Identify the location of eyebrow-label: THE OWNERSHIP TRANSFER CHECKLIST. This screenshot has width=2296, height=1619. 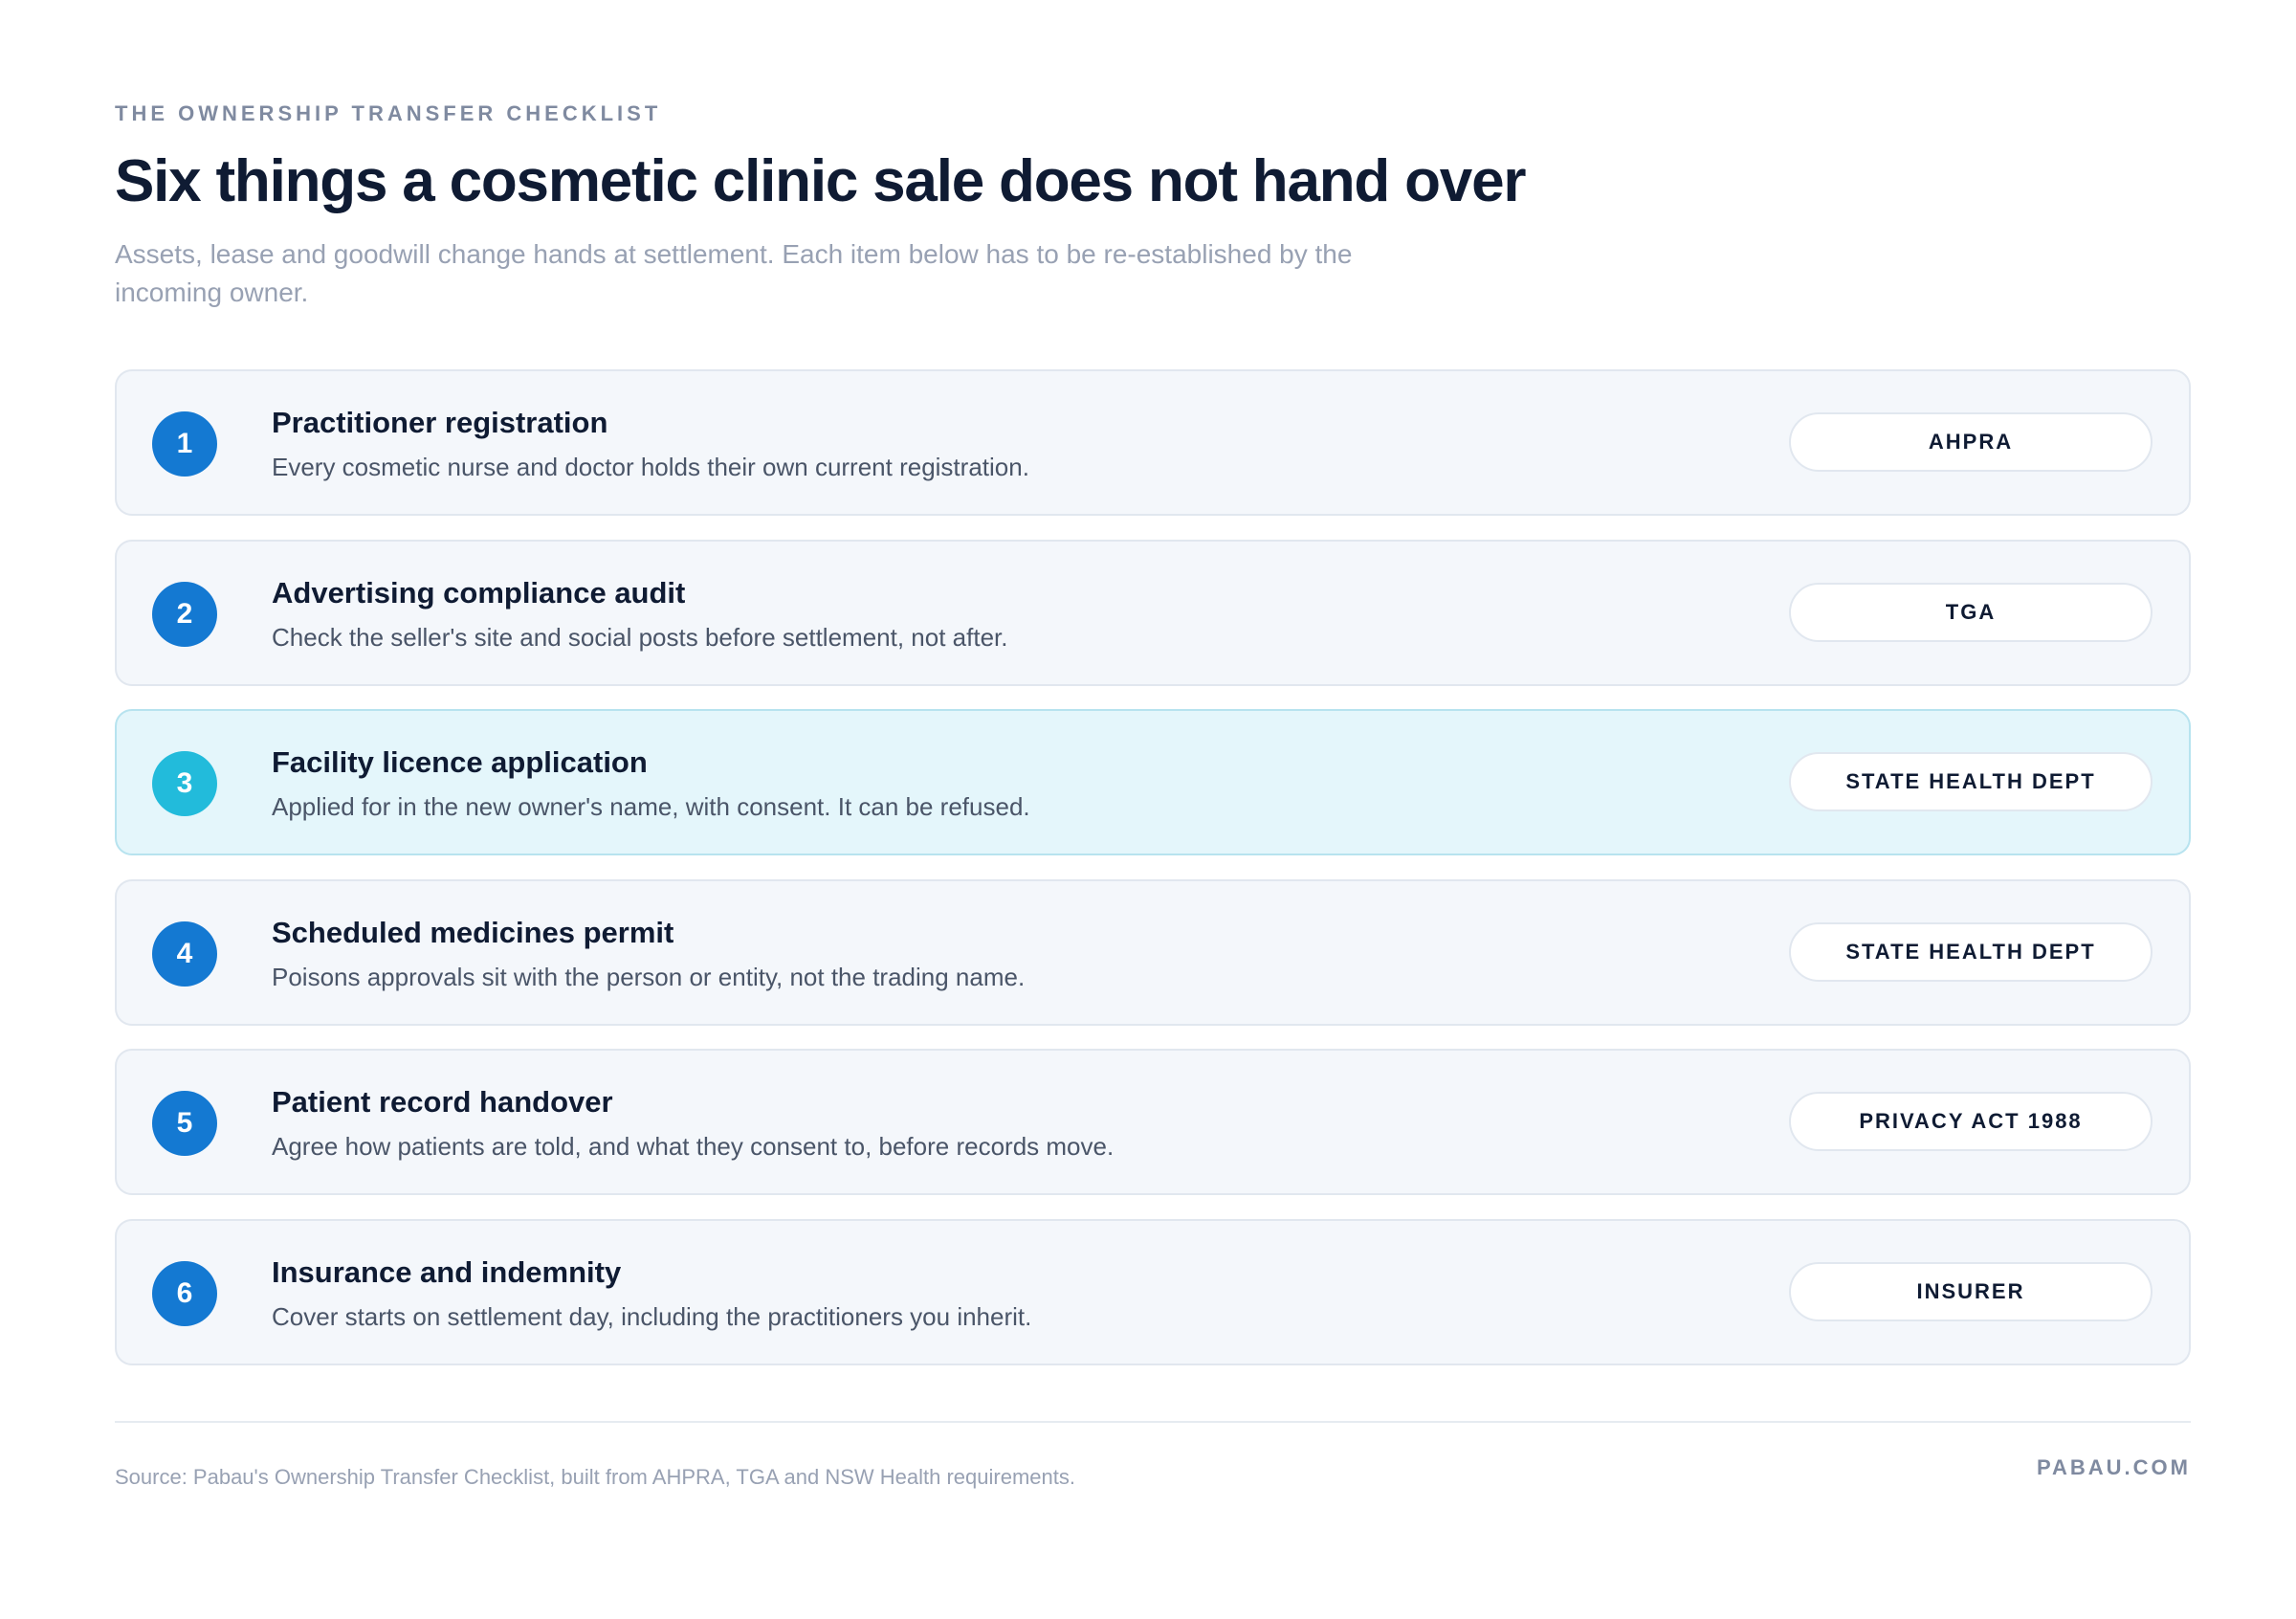
(388, 113).